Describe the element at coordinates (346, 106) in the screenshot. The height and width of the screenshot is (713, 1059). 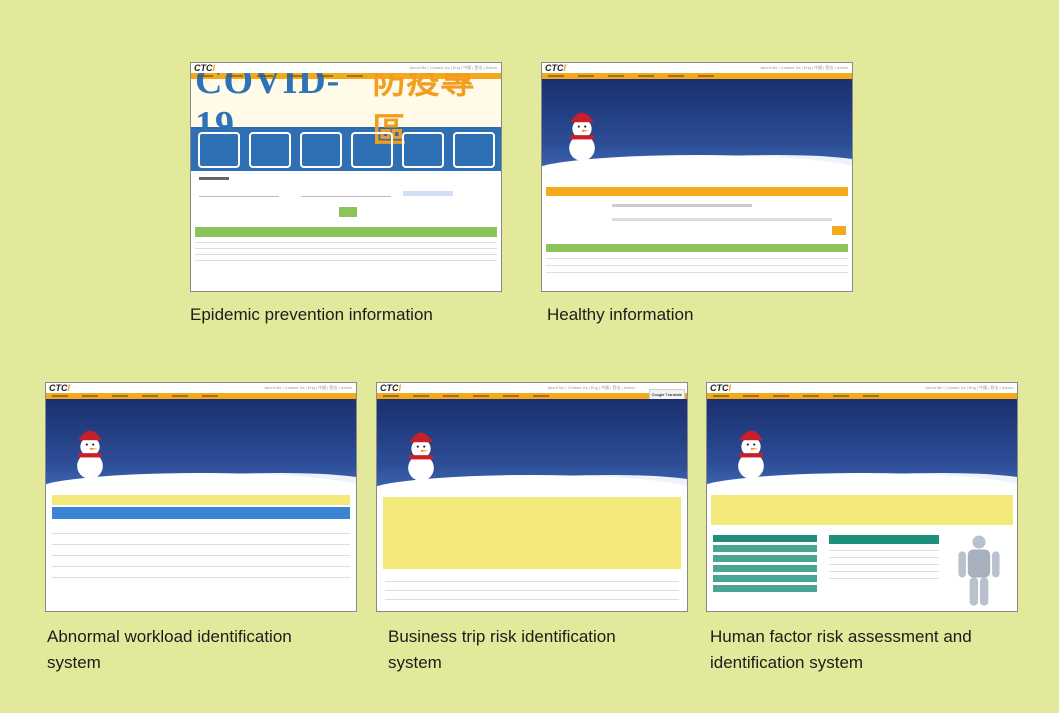
I see `covid-banner: COVID-19 防疫專區` at that location.